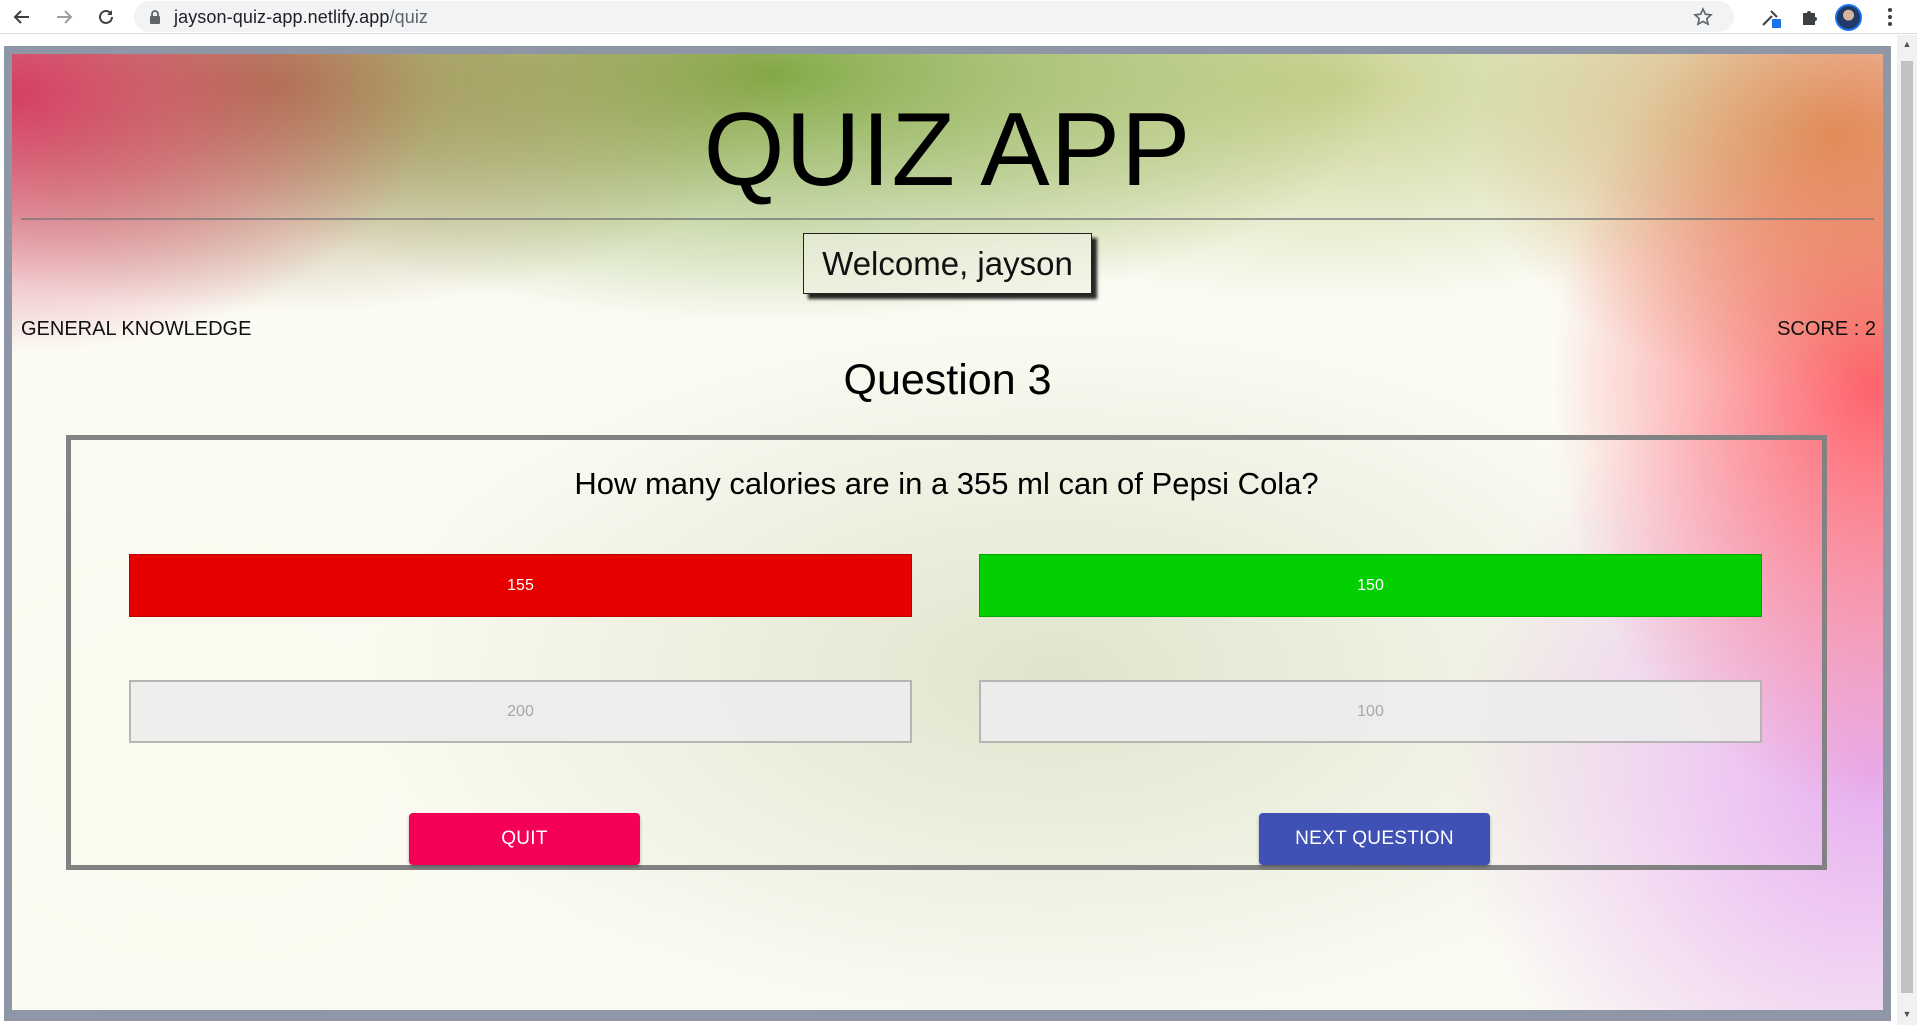  I want to click on welcome-badge: Welcome, jayson, so click(947, 263).